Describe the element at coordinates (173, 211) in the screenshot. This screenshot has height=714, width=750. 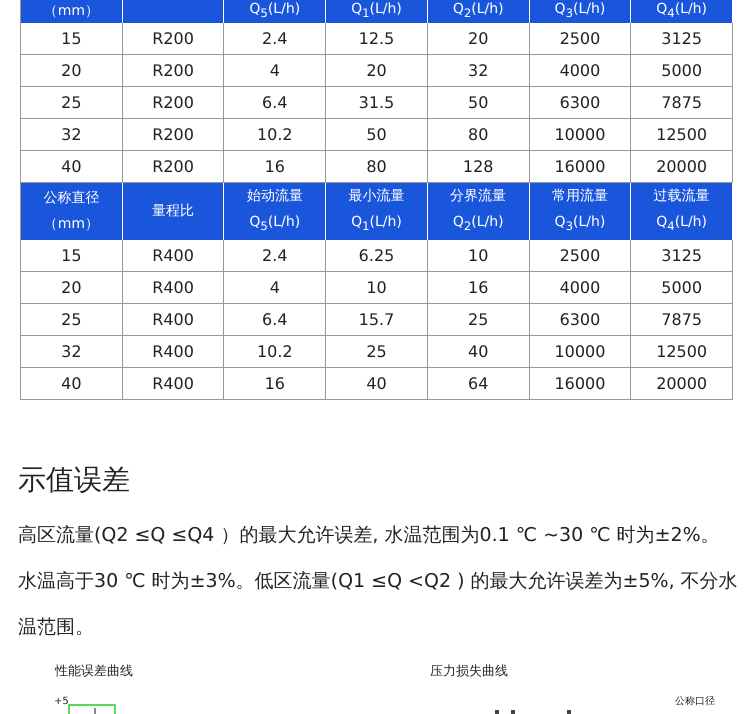
I see `column-header: 量程比` at that location.